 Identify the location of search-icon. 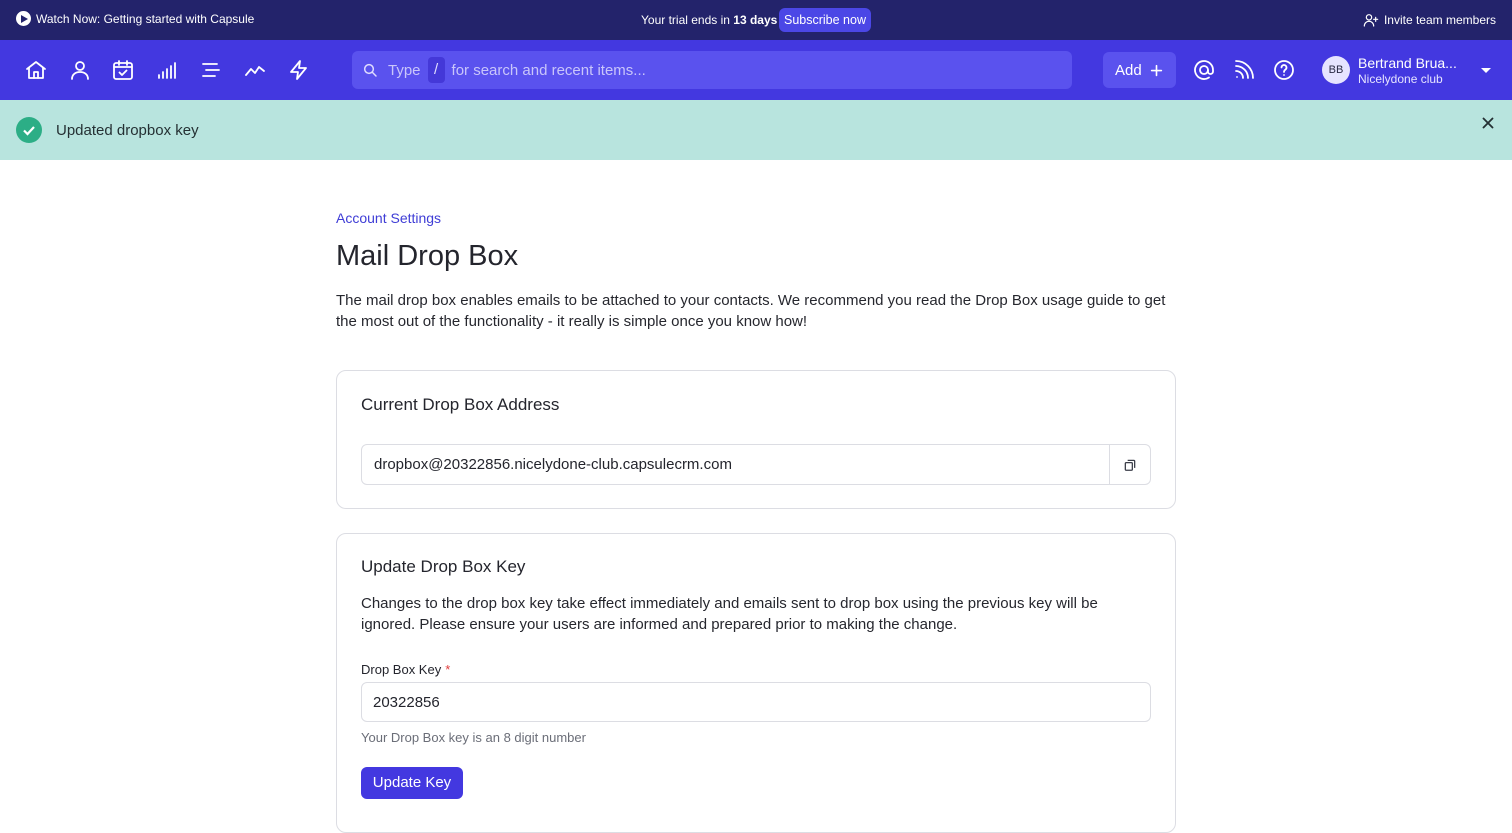
(370, 70).